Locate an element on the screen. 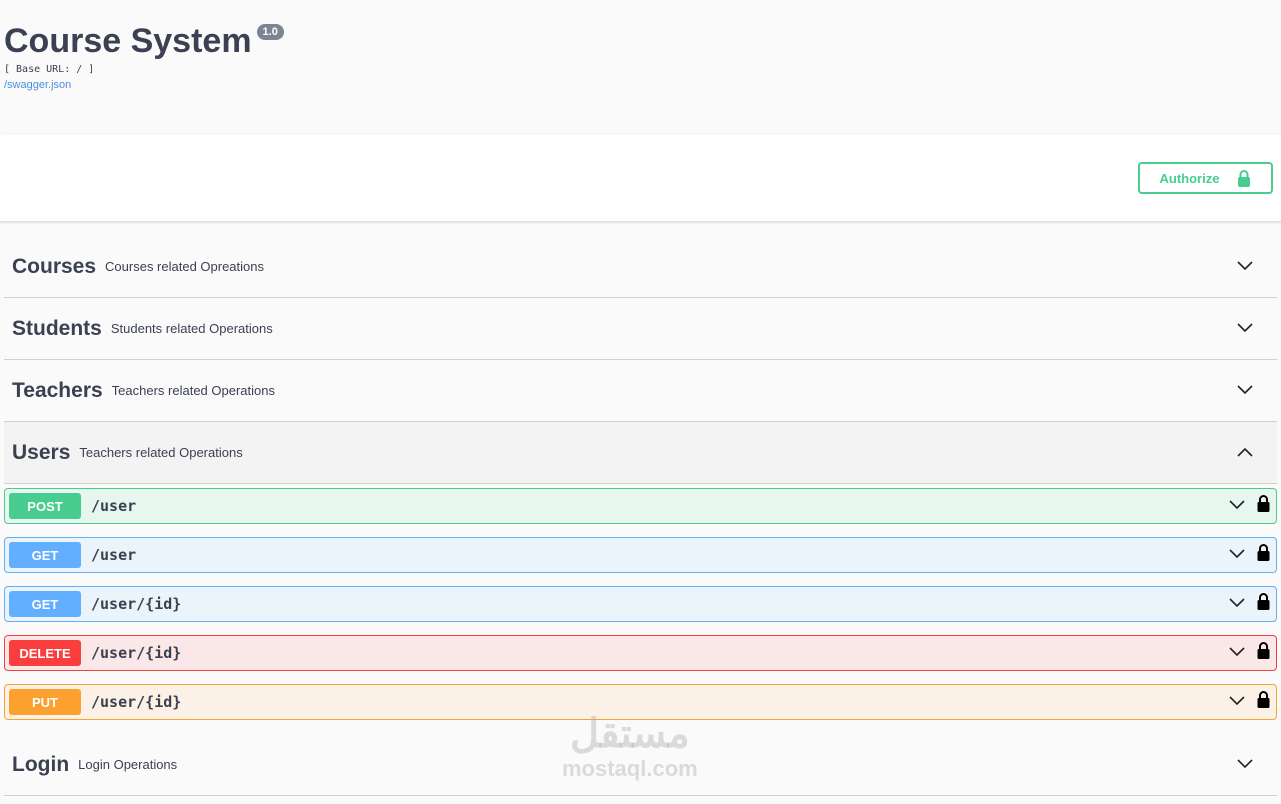 The width and height of the screenshot is (1281, 804). version-badge: 1.0 is located at coordinates (270, 32).